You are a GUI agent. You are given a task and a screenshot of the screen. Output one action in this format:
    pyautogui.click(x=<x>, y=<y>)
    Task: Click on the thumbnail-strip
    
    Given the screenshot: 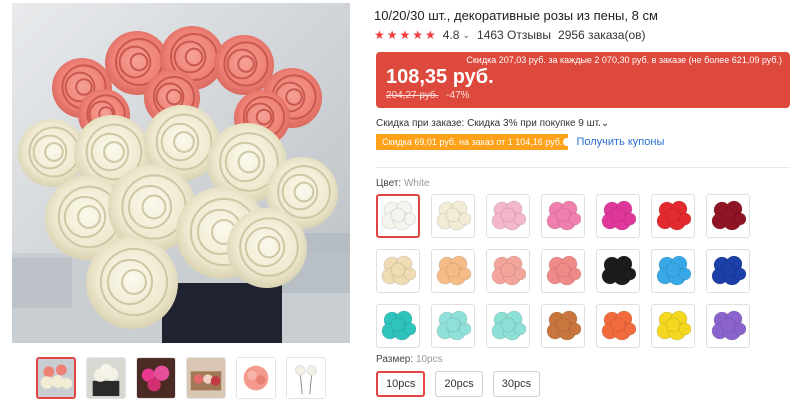 What is the action you would take?
    pyautogui.click(x=181, y=378)
    